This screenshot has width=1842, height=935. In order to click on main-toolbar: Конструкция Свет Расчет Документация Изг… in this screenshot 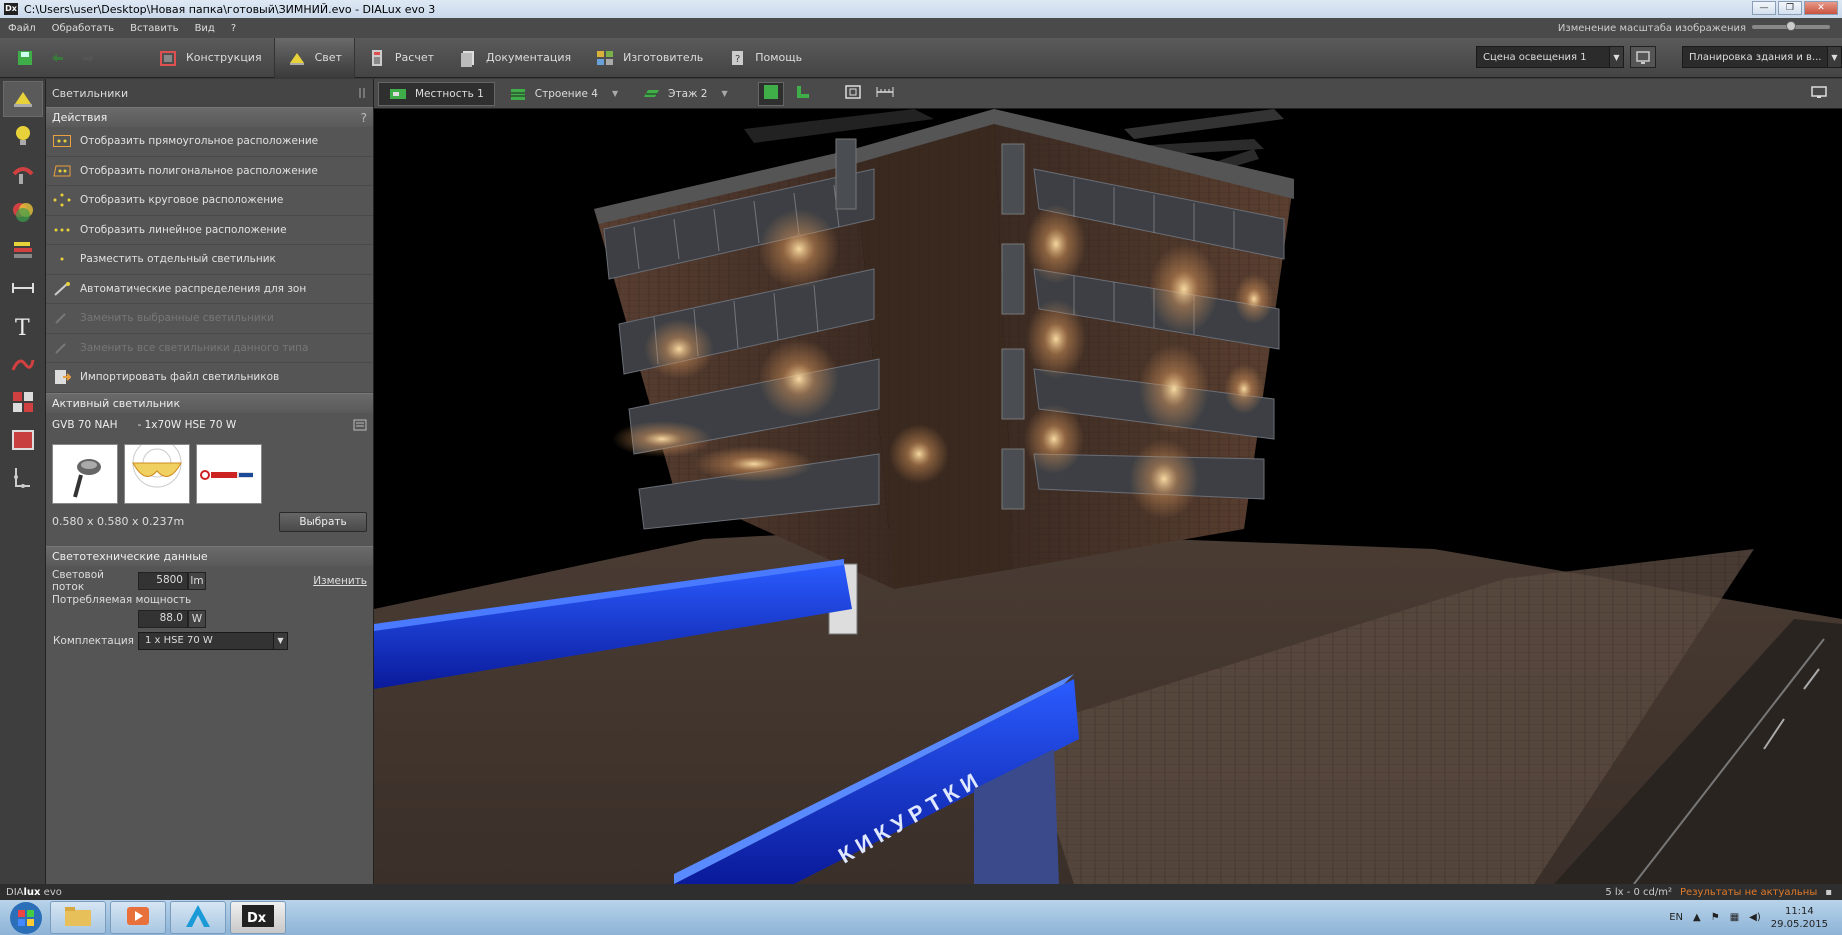, I will do `click(921, 57)`.